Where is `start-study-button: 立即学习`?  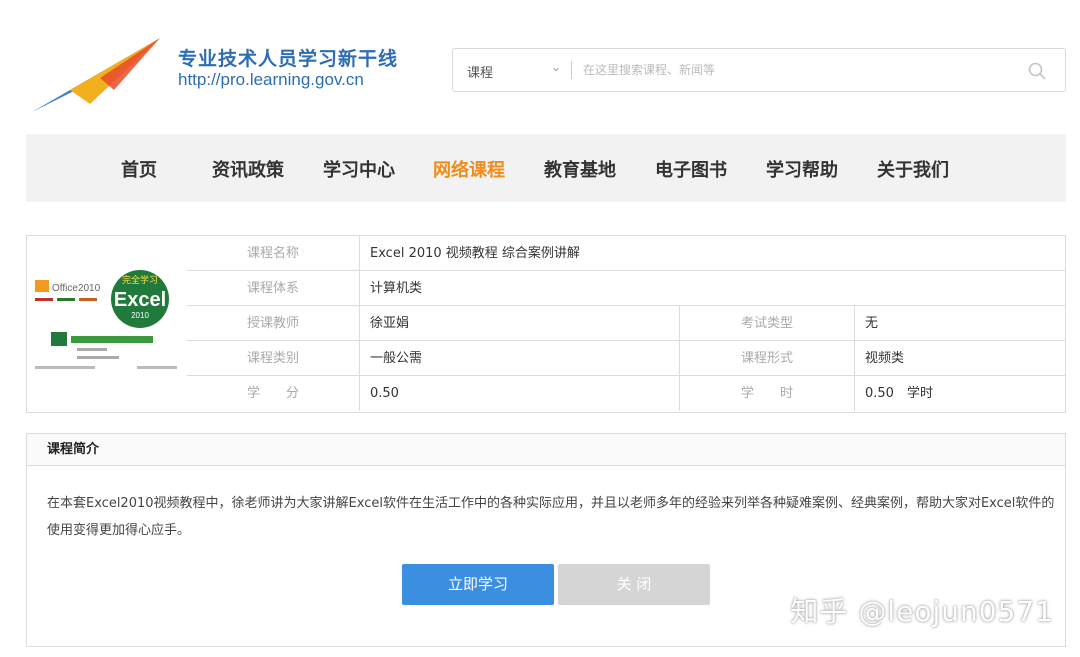
start-study-button: 立即学习 is located at coordinates (478, 584).